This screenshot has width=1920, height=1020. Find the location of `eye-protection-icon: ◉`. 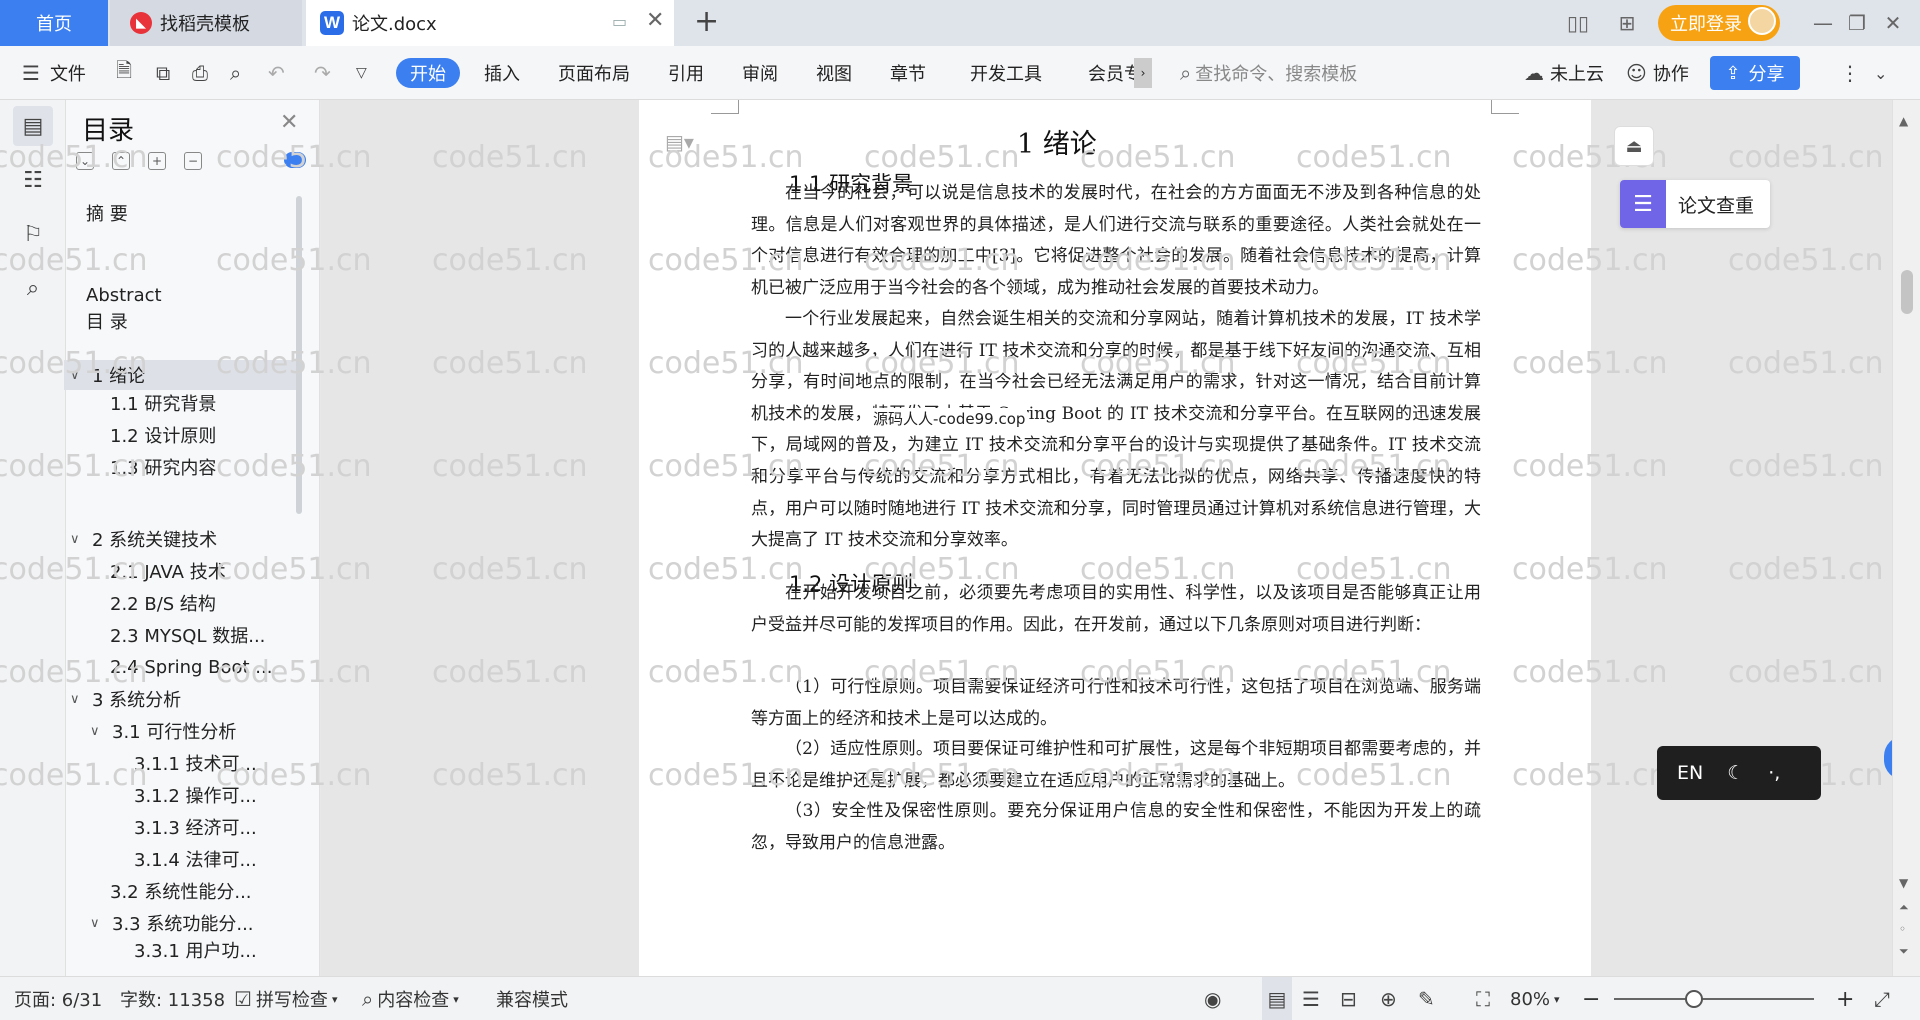

eye-protection-icon: ◉ is located at coordinates (1212, 998).